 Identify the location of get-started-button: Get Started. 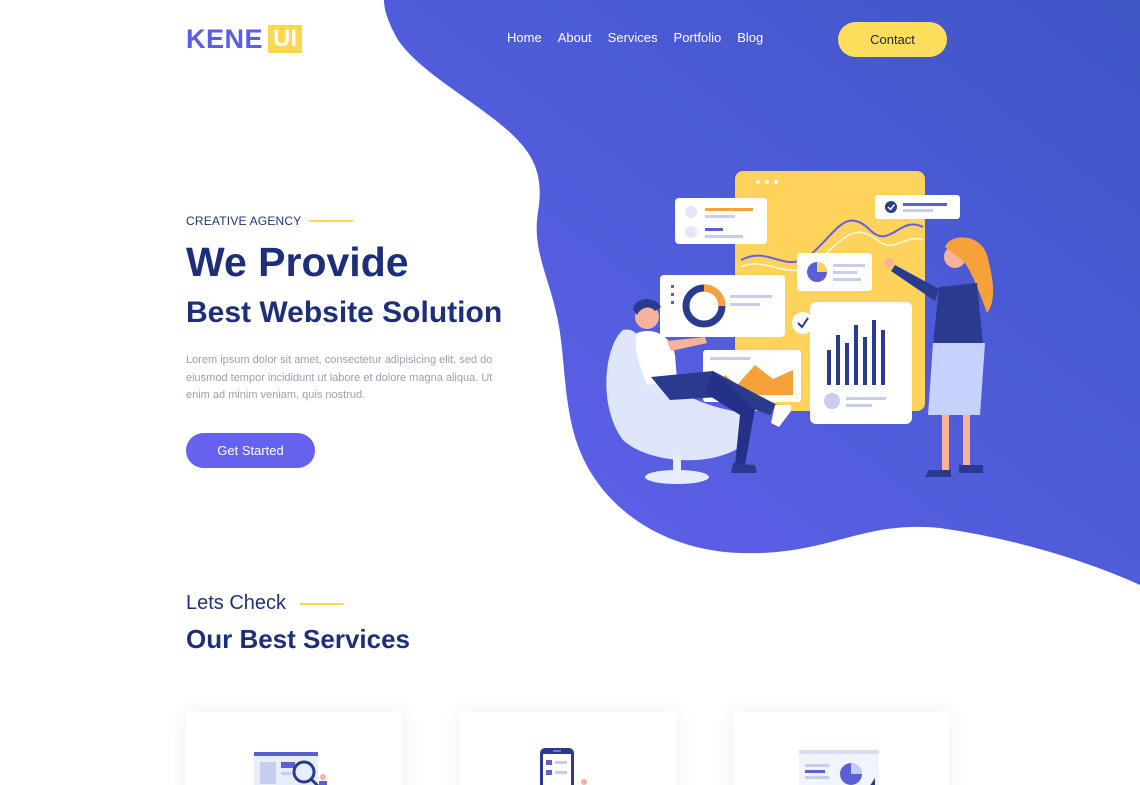
(250, 450).